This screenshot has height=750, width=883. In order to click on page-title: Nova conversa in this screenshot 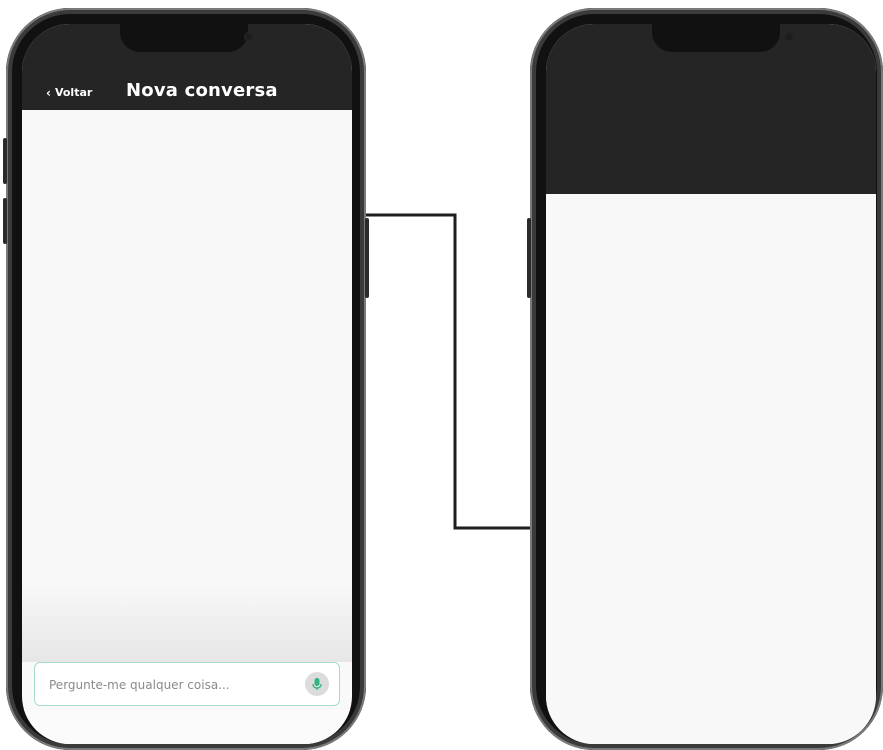, I will do `click(202, 90)`.